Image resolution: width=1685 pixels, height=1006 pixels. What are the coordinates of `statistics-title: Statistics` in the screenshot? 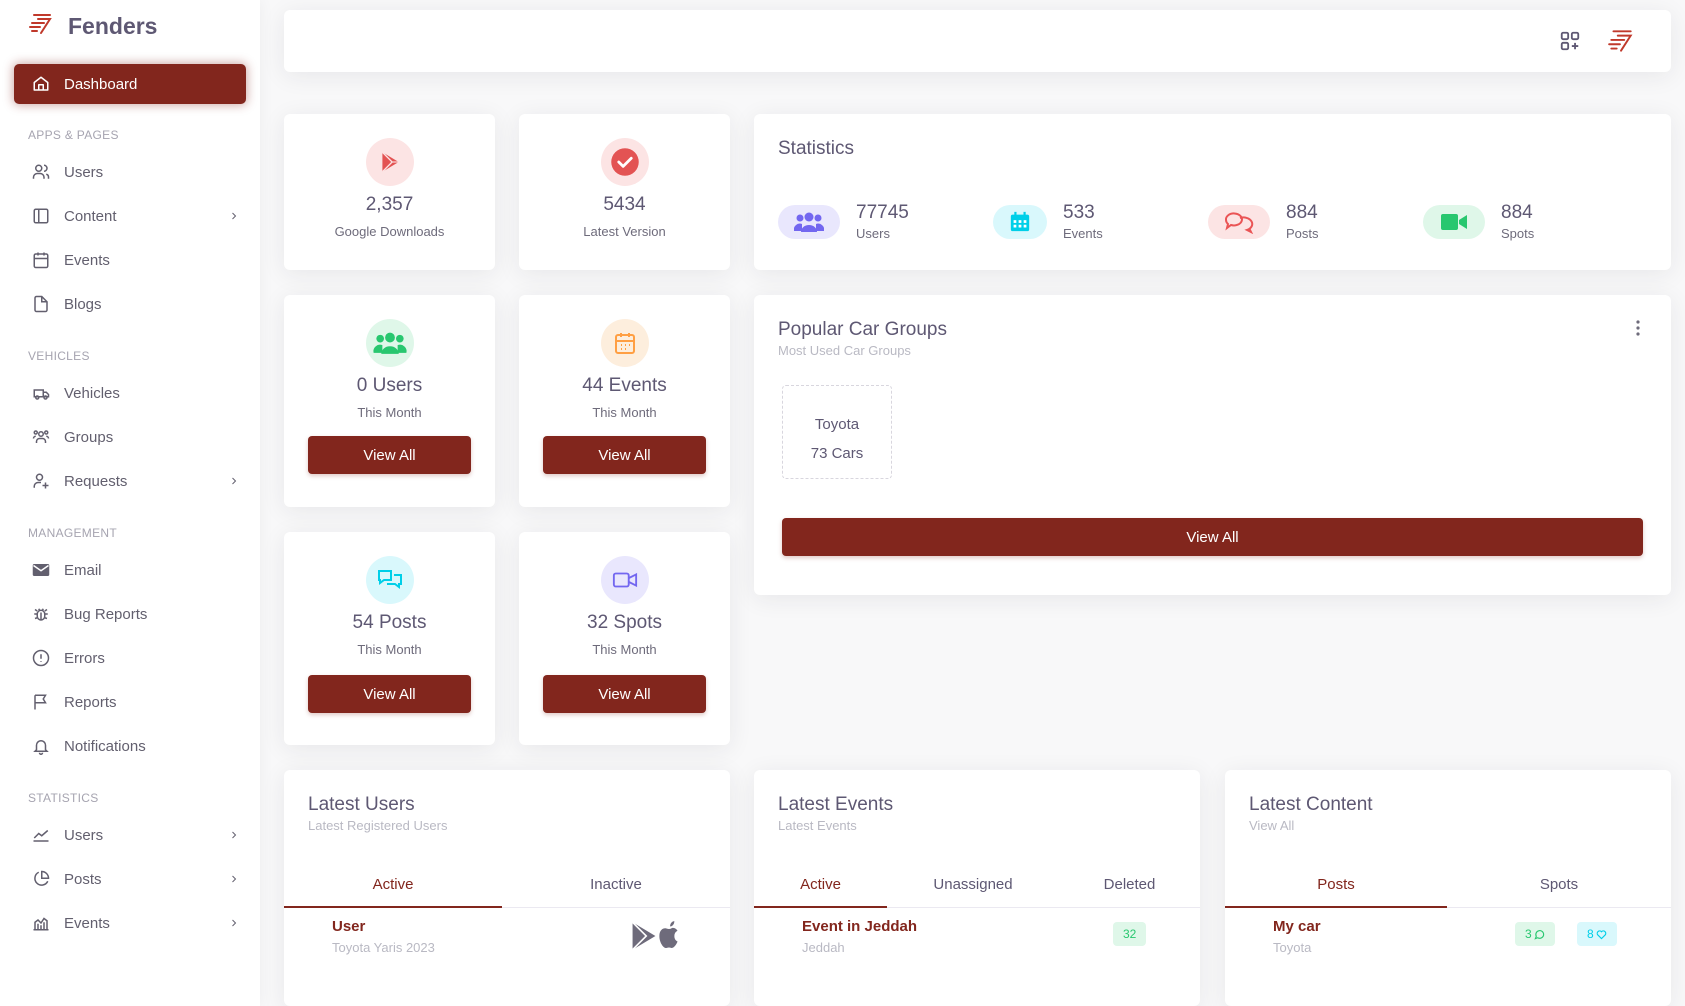 It's located at (816, 148).